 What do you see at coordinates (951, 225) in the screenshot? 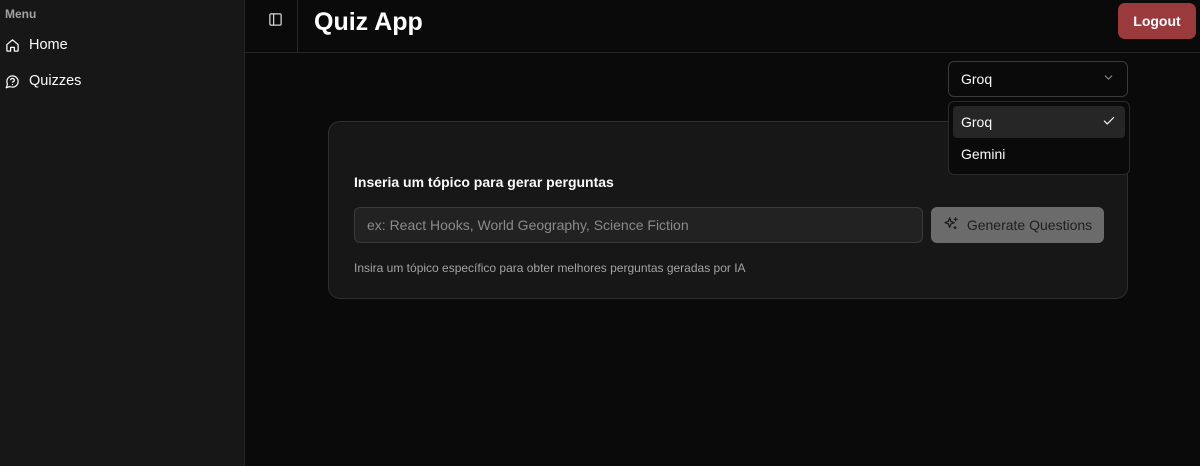
I see `sparkles-icon` at bounding box center [951, 225].